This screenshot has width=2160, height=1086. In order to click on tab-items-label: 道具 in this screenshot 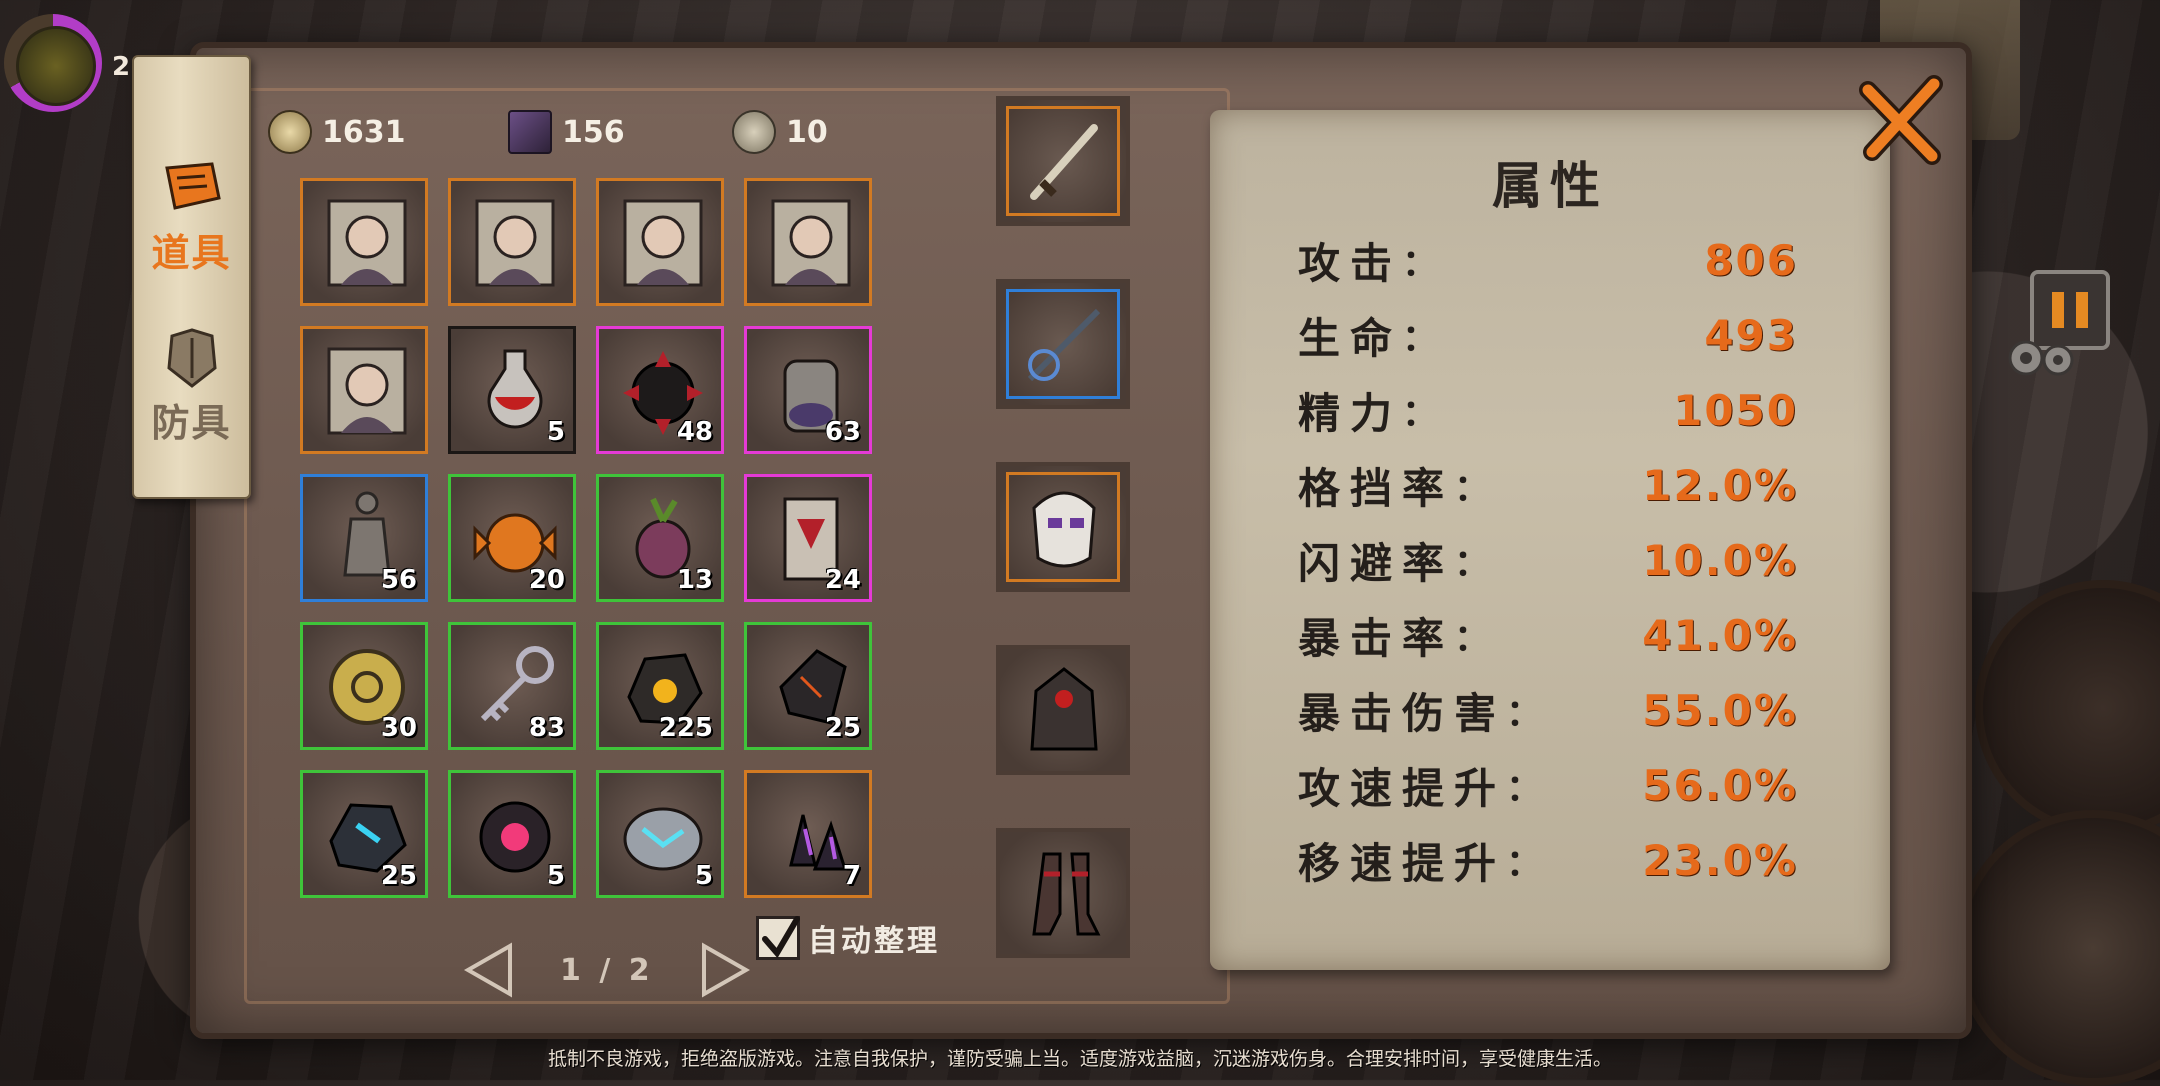, I will do `click(191, 253)`.